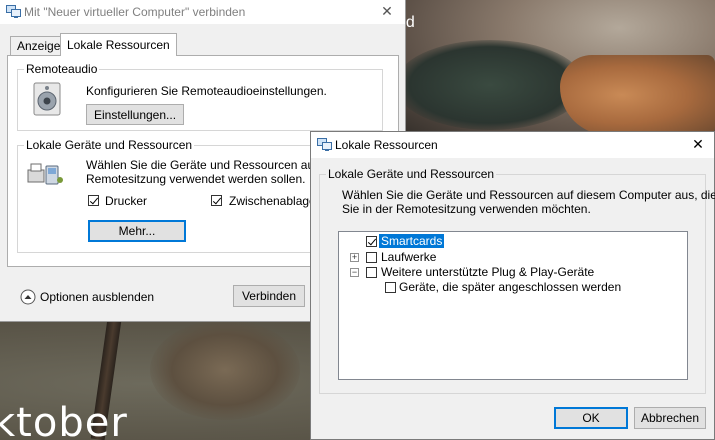  Describe the element at coordinates (225, 370) in the screenshot. I see `wallpaper-debris` at that location.